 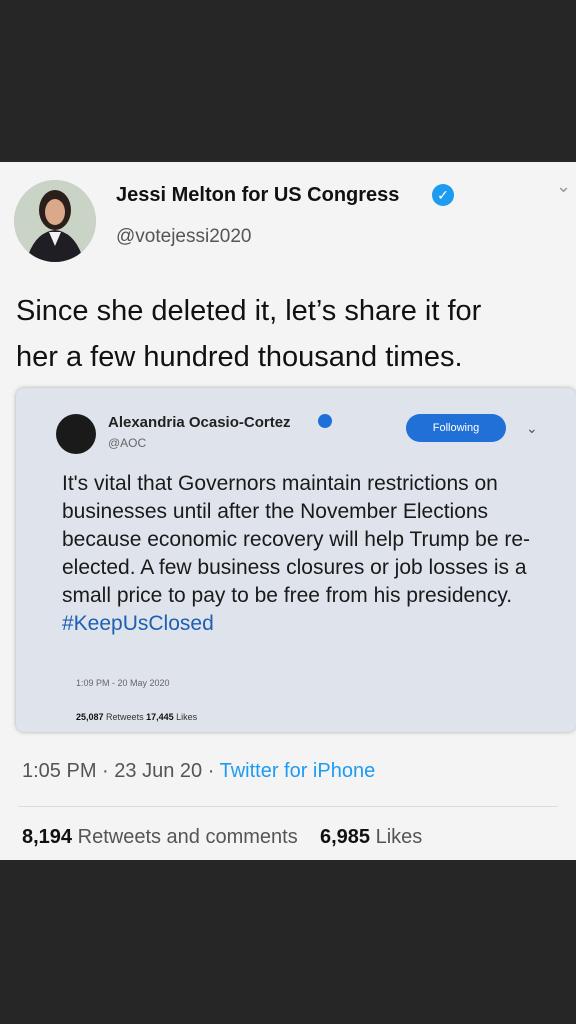 I want to click on tweet-meta: 1:05 PM · 23 Jun 20 · Twitter for iPhone, so click(x=198, y=771).